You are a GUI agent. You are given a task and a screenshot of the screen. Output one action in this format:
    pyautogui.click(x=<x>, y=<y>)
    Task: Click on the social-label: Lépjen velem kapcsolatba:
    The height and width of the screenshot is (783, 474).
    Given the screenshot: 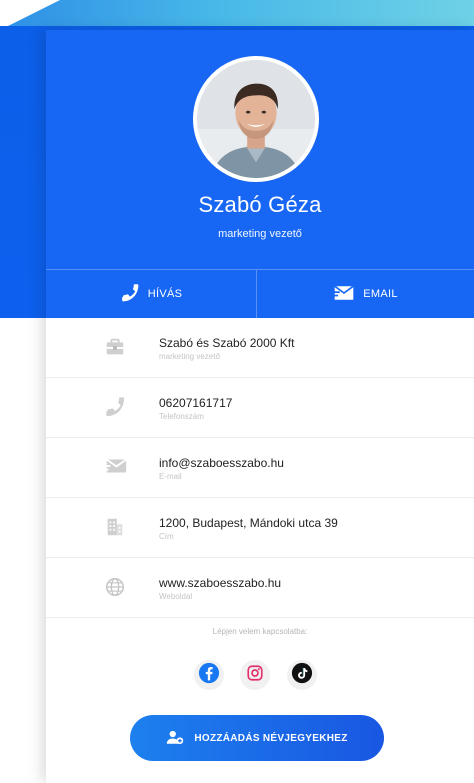 What is the action you would take?
    pyautogui.click(x=260, y=631)
    